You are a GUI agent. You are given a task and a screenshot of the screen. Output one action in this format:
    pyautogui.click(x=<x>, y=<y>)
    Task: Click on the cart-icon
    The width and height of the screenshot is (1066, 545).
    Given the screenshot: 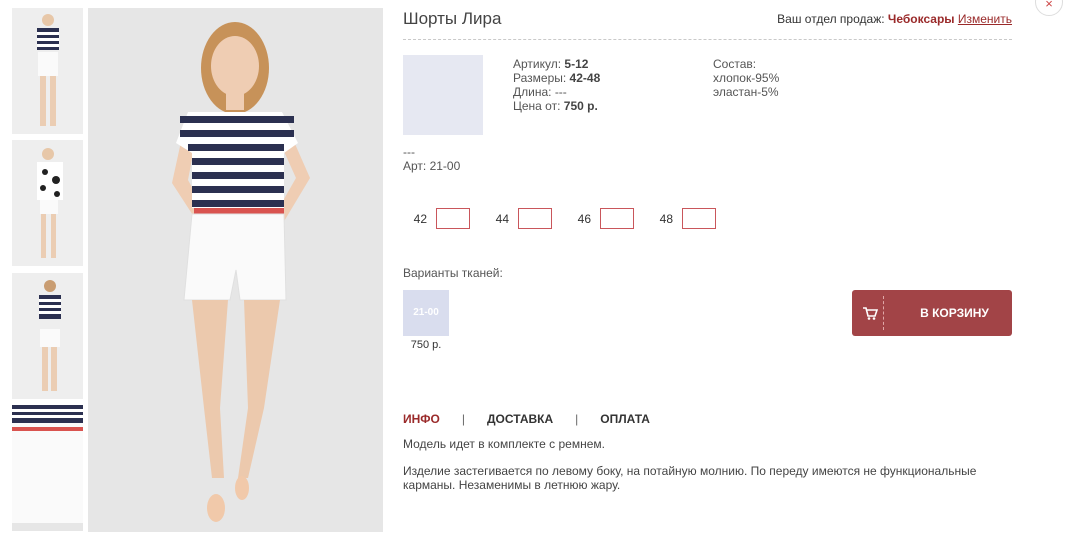 What is the action you would take?
    pyautogui.click(x=870, y=313)
    